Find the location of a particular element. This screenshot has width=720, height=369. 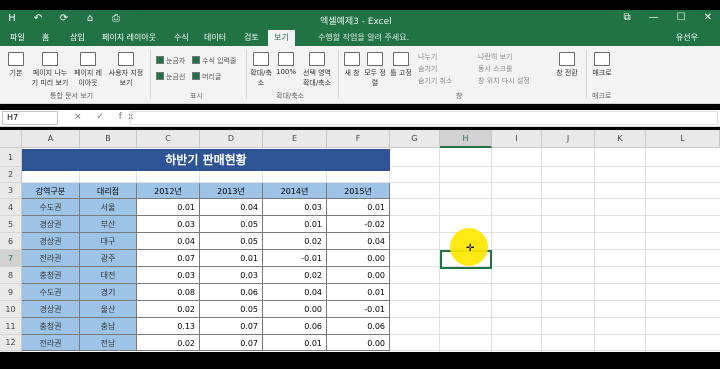

column-header-e: E is located at coordinates (295, 139).